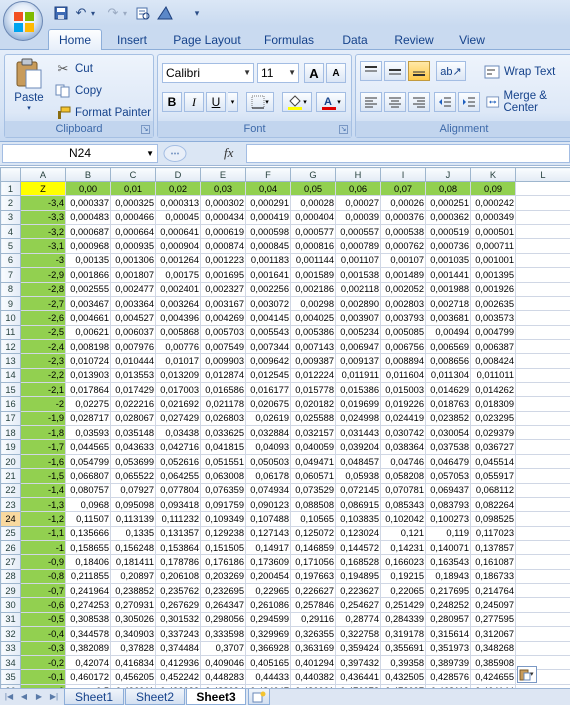  I want to click on probability-cell: 0,024998, so click(358, 418).